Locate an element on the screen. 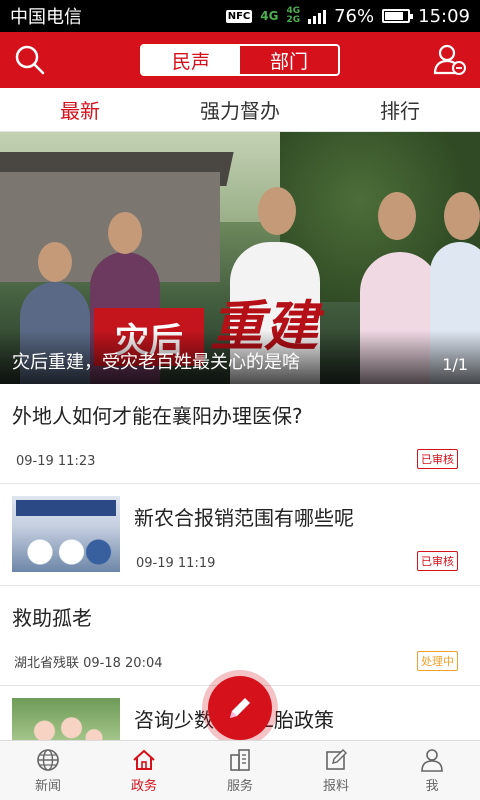 The image size is (480, 800). list-item-meta: 09-19 11:19 is located at coordinates (176, 563).